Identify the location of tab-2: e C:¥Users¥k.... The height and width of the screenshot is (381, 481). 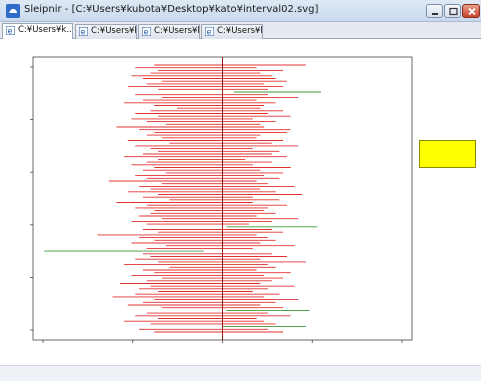
(106, 31).